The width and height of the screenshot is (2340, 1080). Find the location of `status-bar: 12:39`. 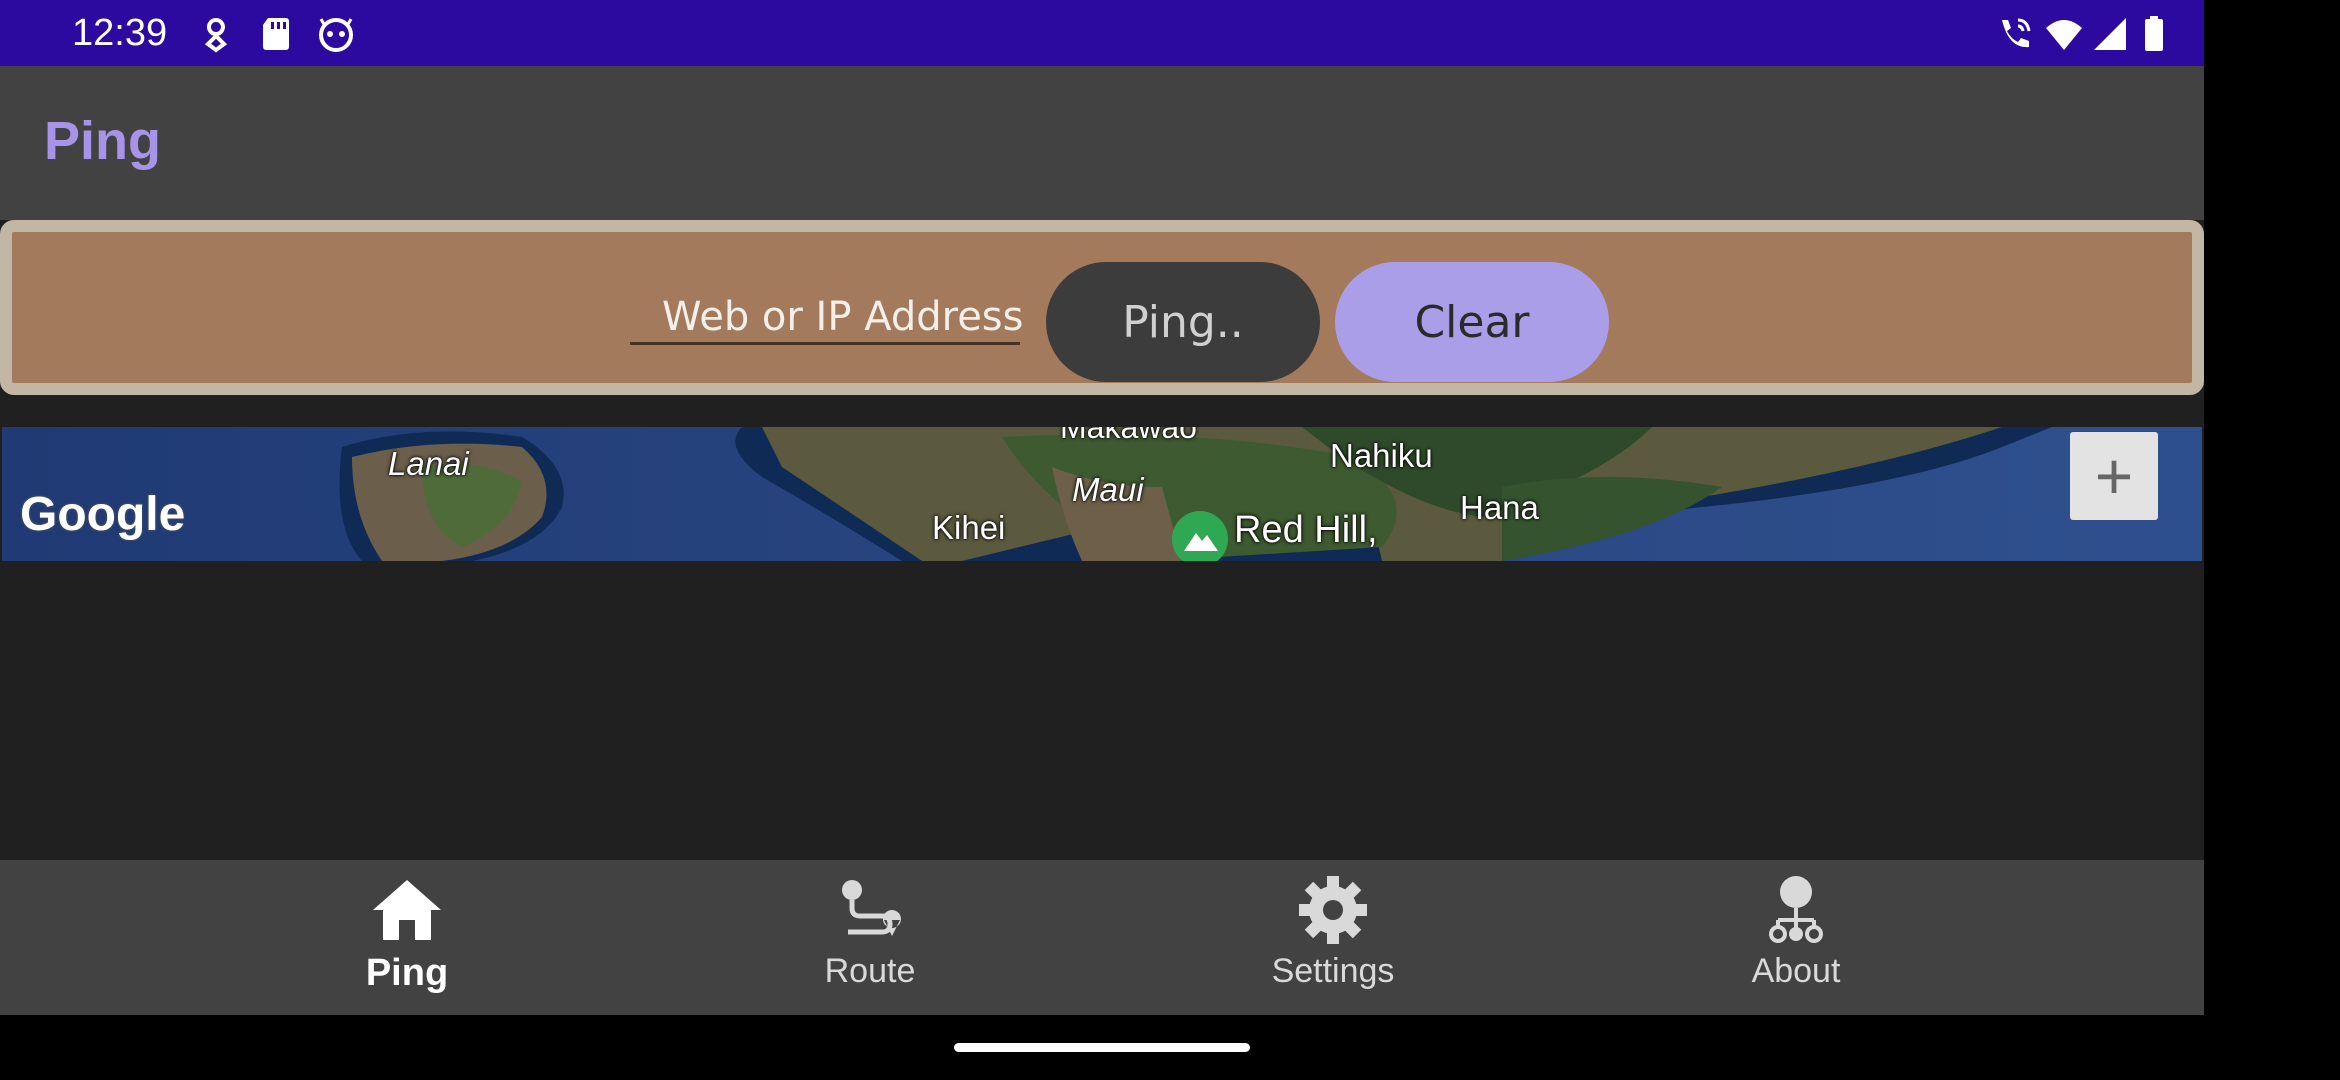

status-bar: 12:39 is located at coordinates (1102, 33).